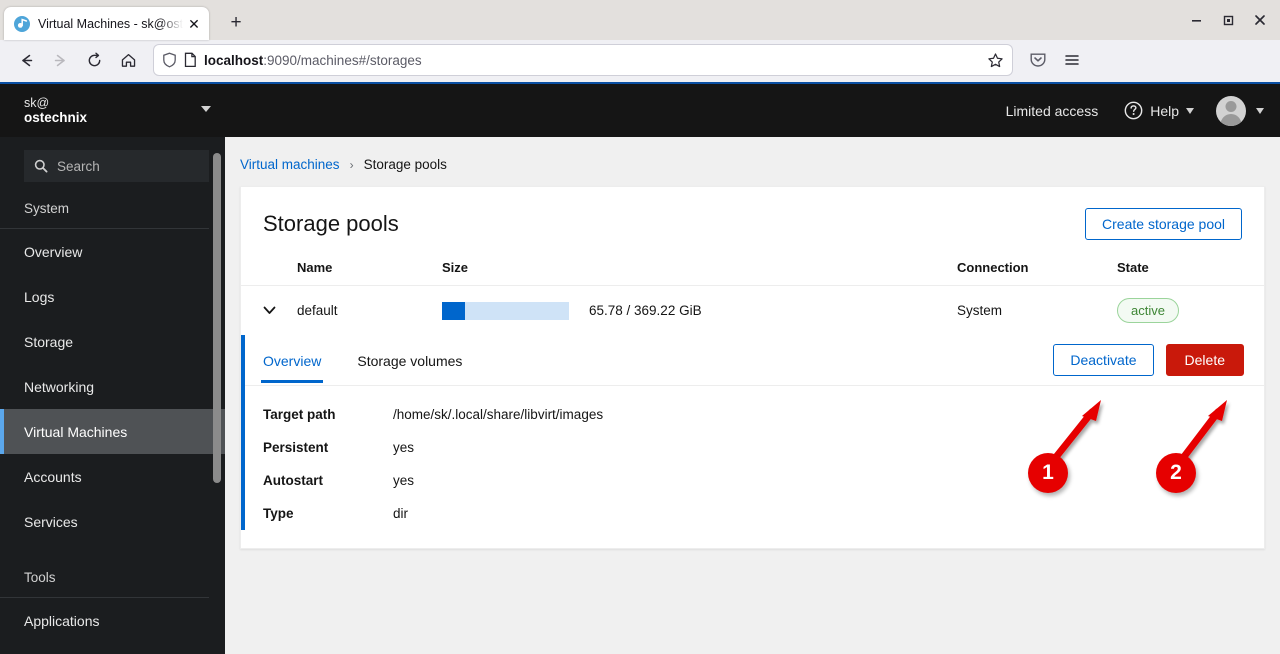 This screenshot has width=1280, height=654. What do you see at coordinates (583, 60) in the screenshot?
I see `url-bar: localhost:9090/machines#/storages` at bounding box center [583, 60].